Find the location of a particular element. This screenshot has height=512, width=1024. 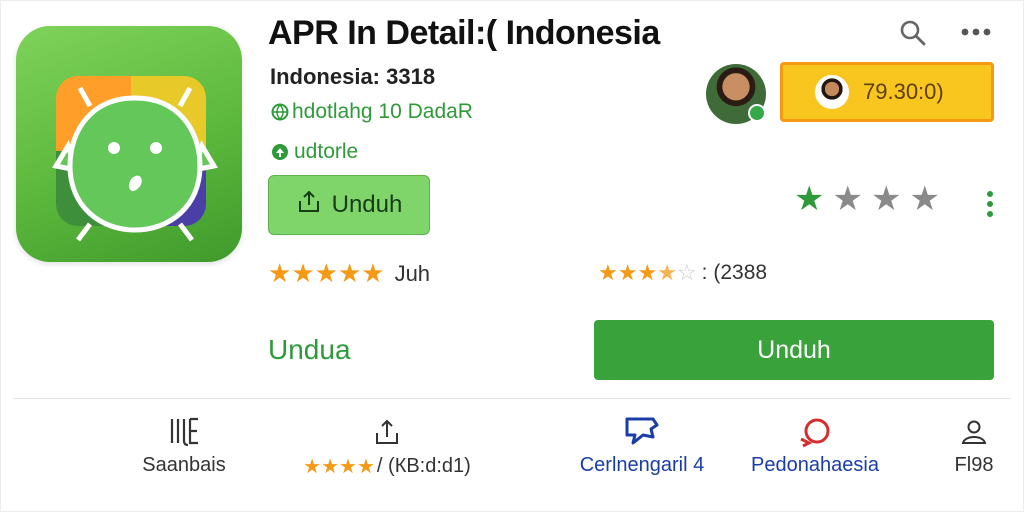

download-link: Undua is located at coordinates (309, 350).